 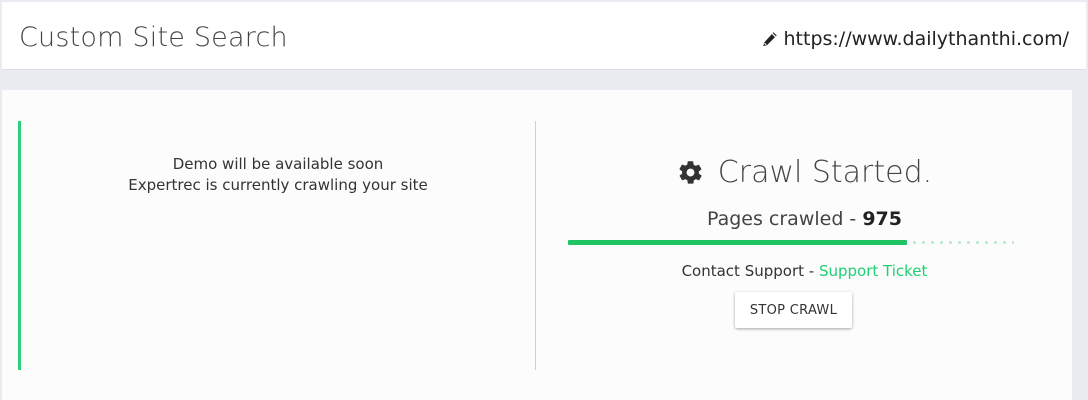 I want to click on crawl-status-heading: Crawl Started., so click(x=804, y=172).